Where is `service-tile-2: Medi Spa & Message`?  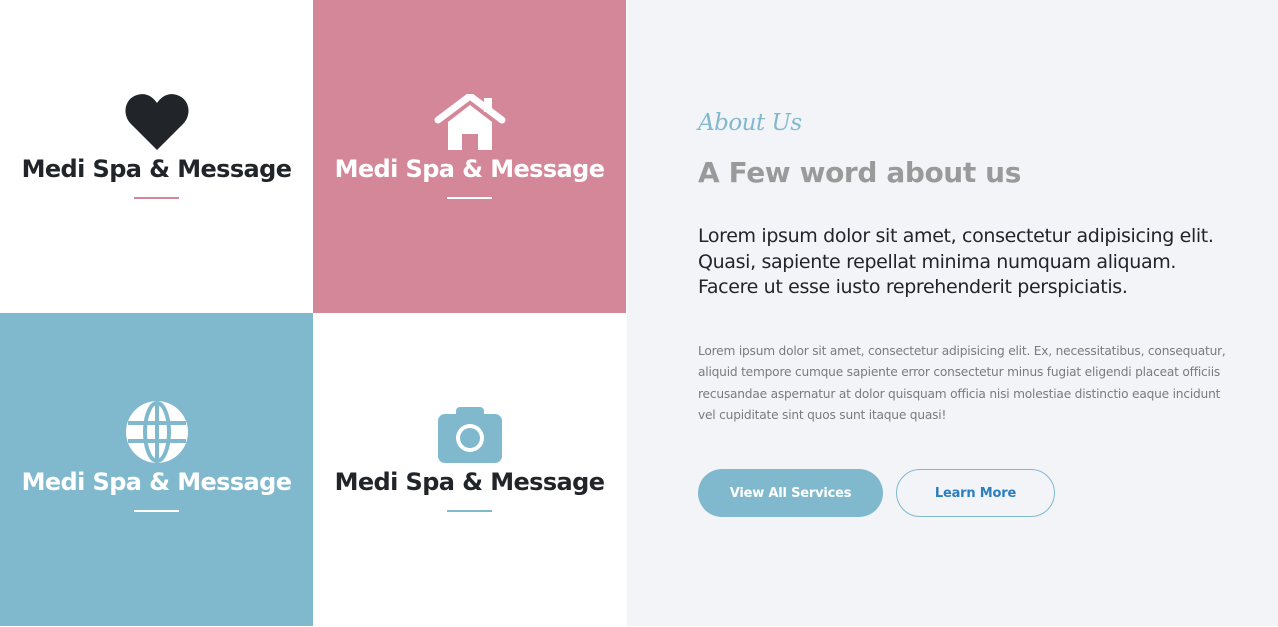
service-tile-2: Medi Spa & Message is located at coordinates (469, 156).